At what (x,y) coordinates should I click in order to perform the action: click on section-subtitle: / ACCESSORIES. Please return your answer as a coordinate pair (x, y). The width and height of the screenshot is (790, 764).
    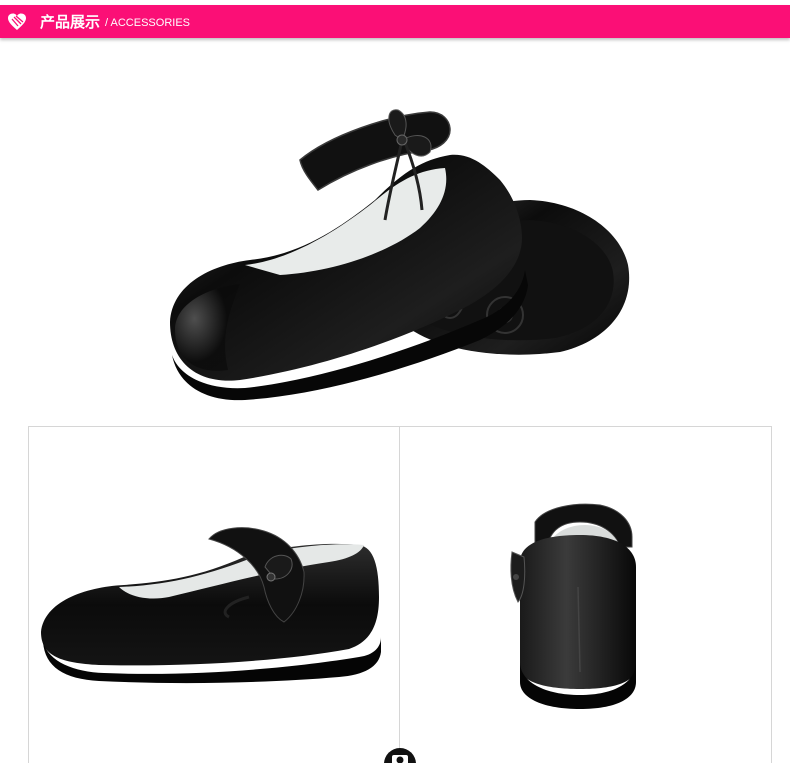
    Looking at the image, I should click on (147, 22).